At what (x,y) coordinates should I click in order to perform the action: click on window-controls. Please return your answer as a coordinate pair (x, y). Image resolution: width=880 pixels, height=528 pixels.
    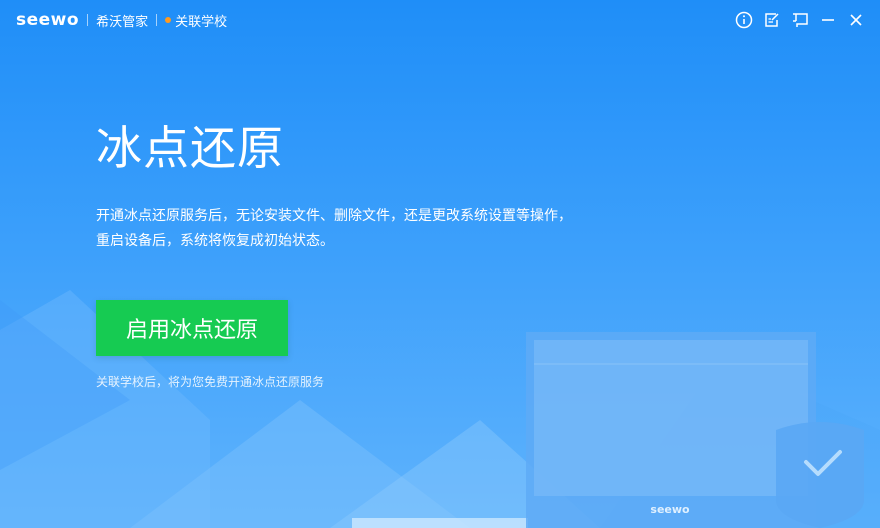
    Looking at the image, I should click on (800, 20).